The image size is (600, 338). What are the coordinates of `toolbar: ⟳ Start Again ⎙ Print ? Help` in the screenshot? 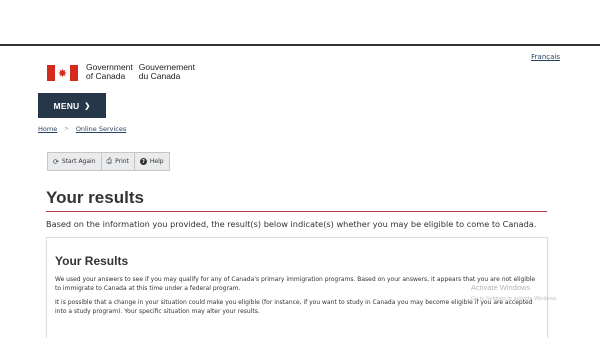 It's located at (108, 161).